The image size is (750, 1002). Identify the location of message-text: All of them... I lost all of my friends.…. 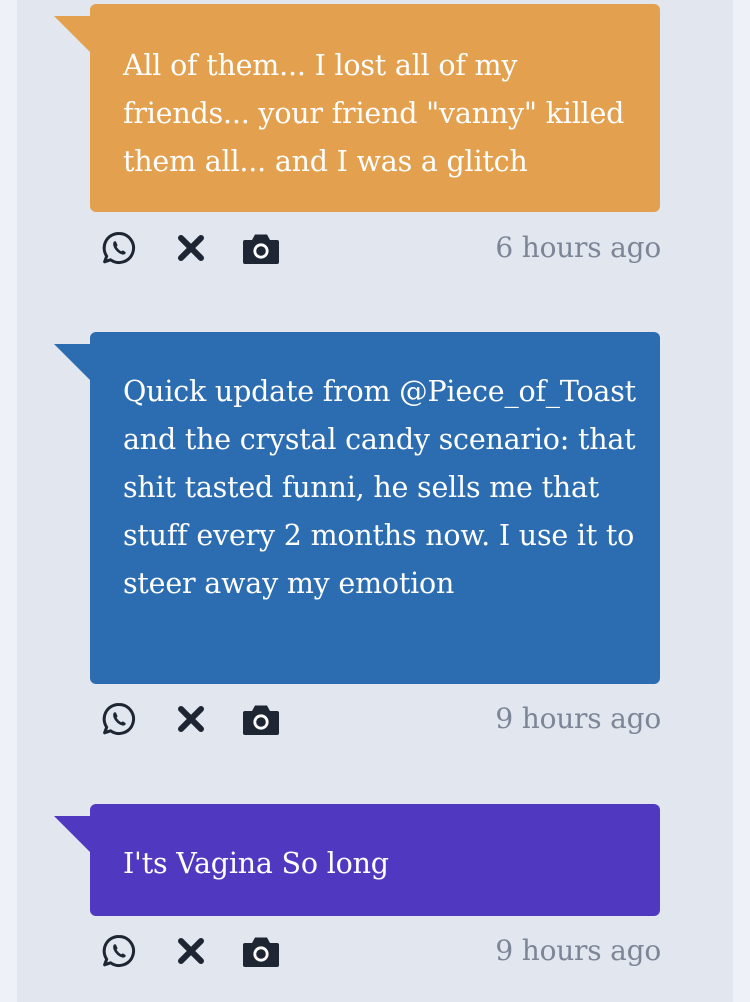
(374, 113).